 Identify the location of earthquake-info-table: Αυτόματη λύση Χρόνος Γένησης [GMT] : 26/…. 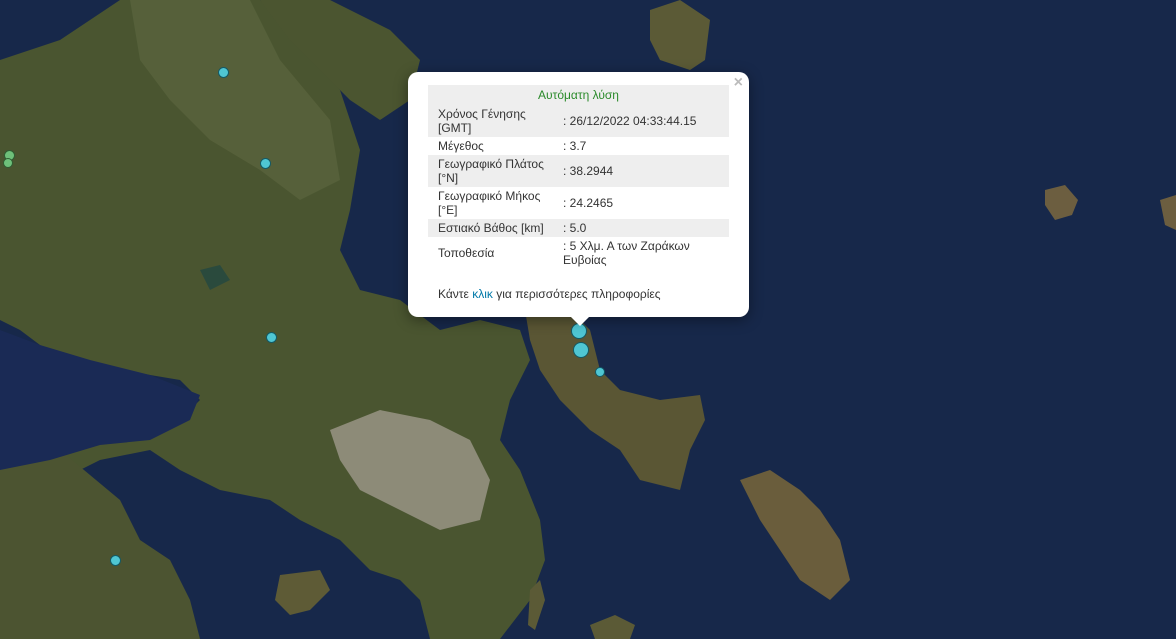
(578, 177).